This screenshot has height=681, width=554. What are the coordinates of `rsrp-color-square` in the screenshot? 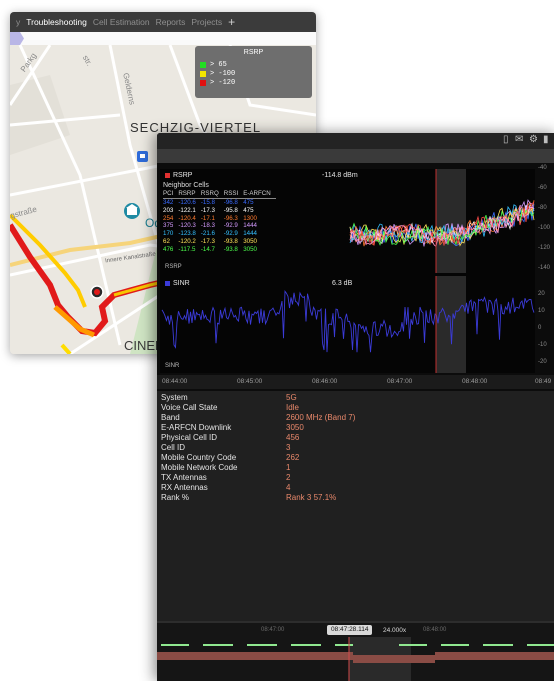 It's located at (167, 175).